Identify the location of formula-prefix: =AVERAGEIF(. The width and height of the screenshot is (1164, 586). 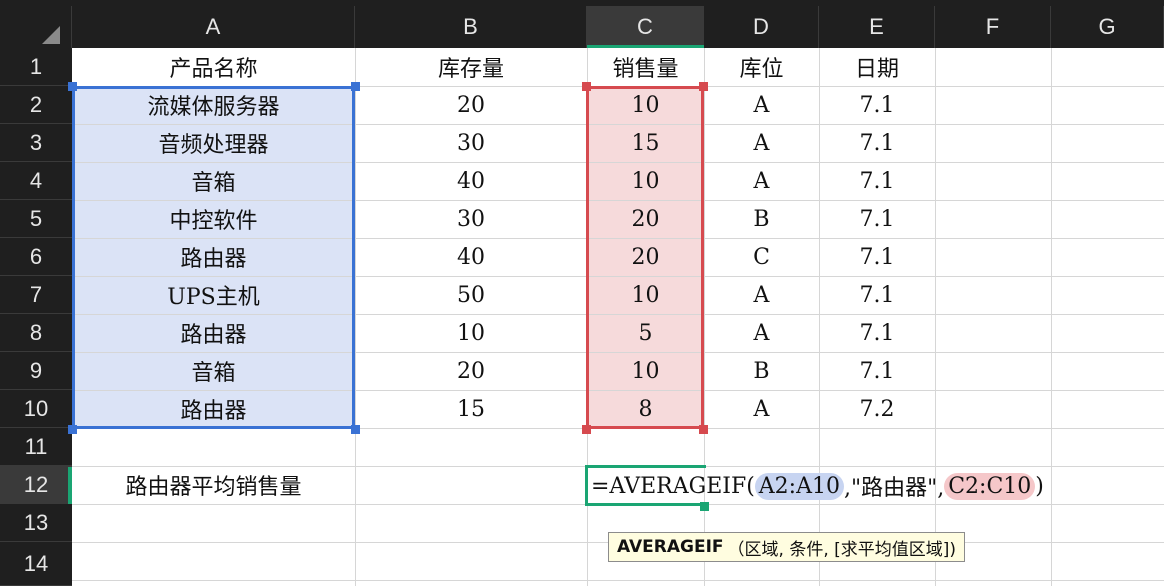
(673, 486).